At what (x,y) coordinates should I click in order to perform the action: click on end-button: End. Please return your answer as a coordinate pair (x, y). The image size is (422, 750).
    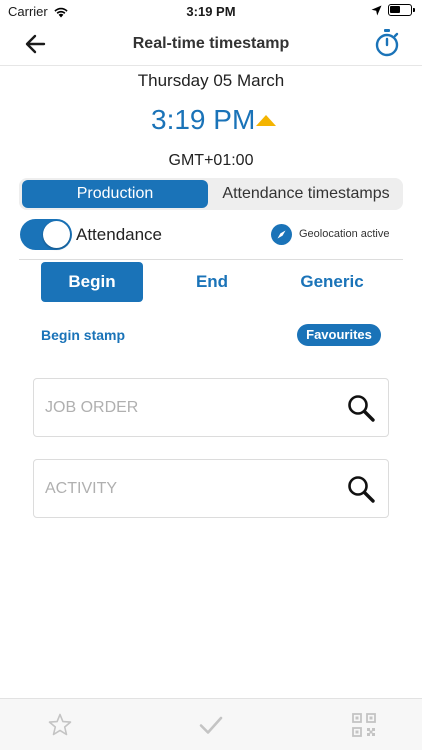
    Looking at the image, I should click on (212, 282).